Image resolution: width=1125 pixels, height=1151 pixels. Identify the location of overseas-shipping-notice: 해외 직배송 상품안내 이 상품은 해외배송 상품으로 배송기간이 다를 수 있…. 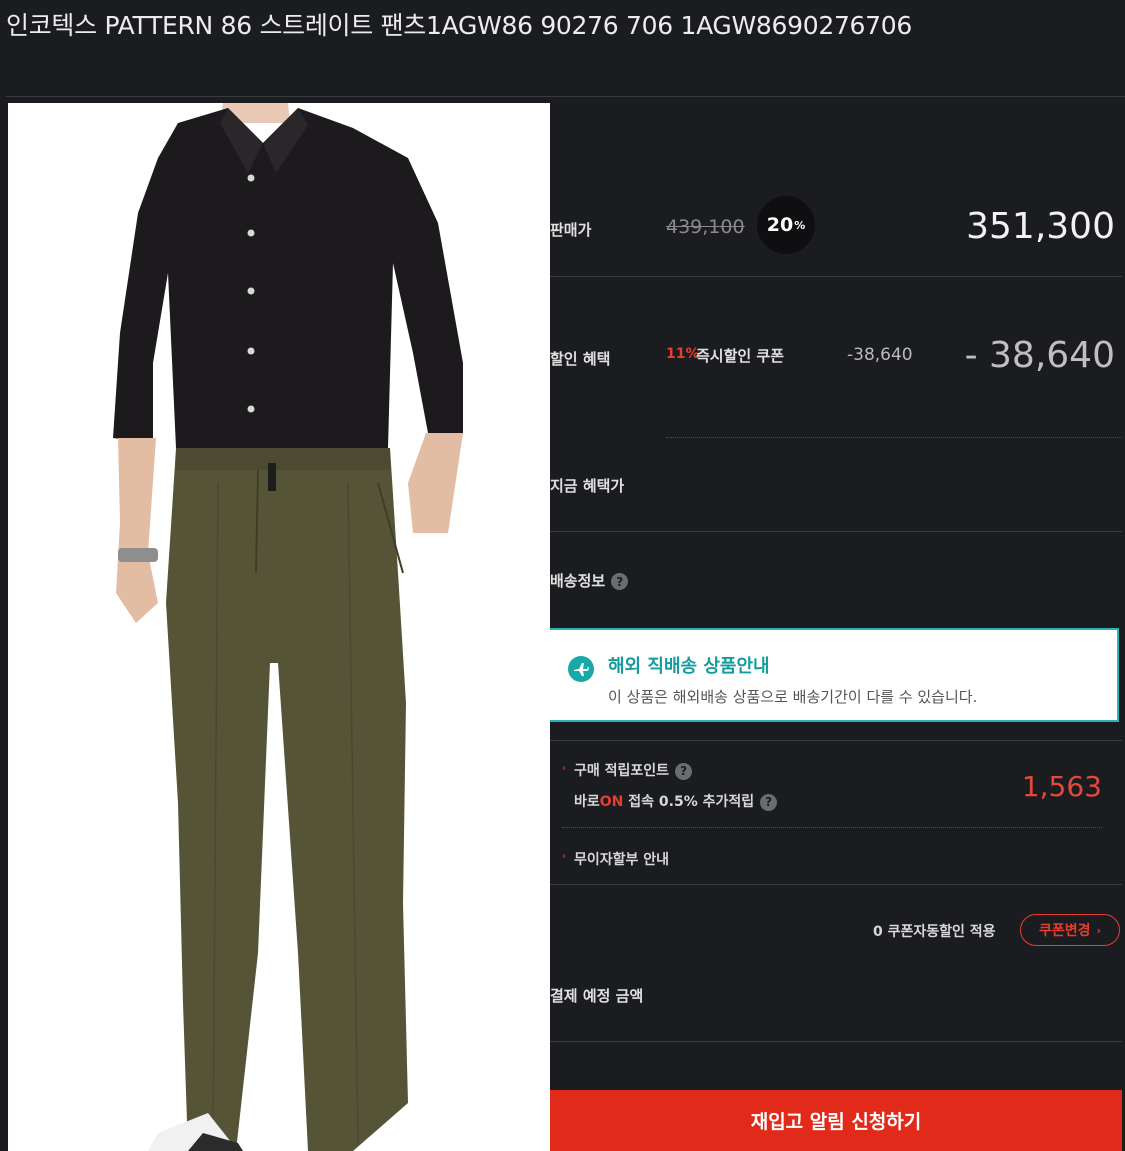
(834, 675).